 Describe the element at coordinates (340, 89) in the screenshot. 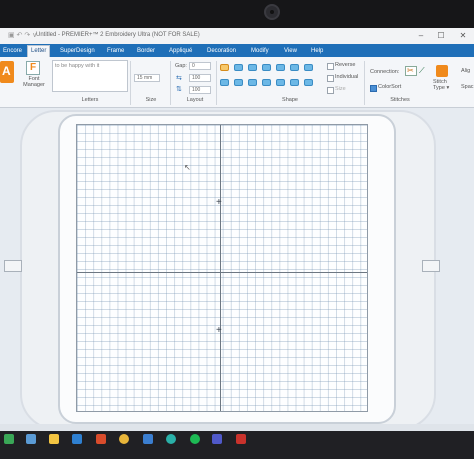

I see `size-checkbox-label: Size` at that location.